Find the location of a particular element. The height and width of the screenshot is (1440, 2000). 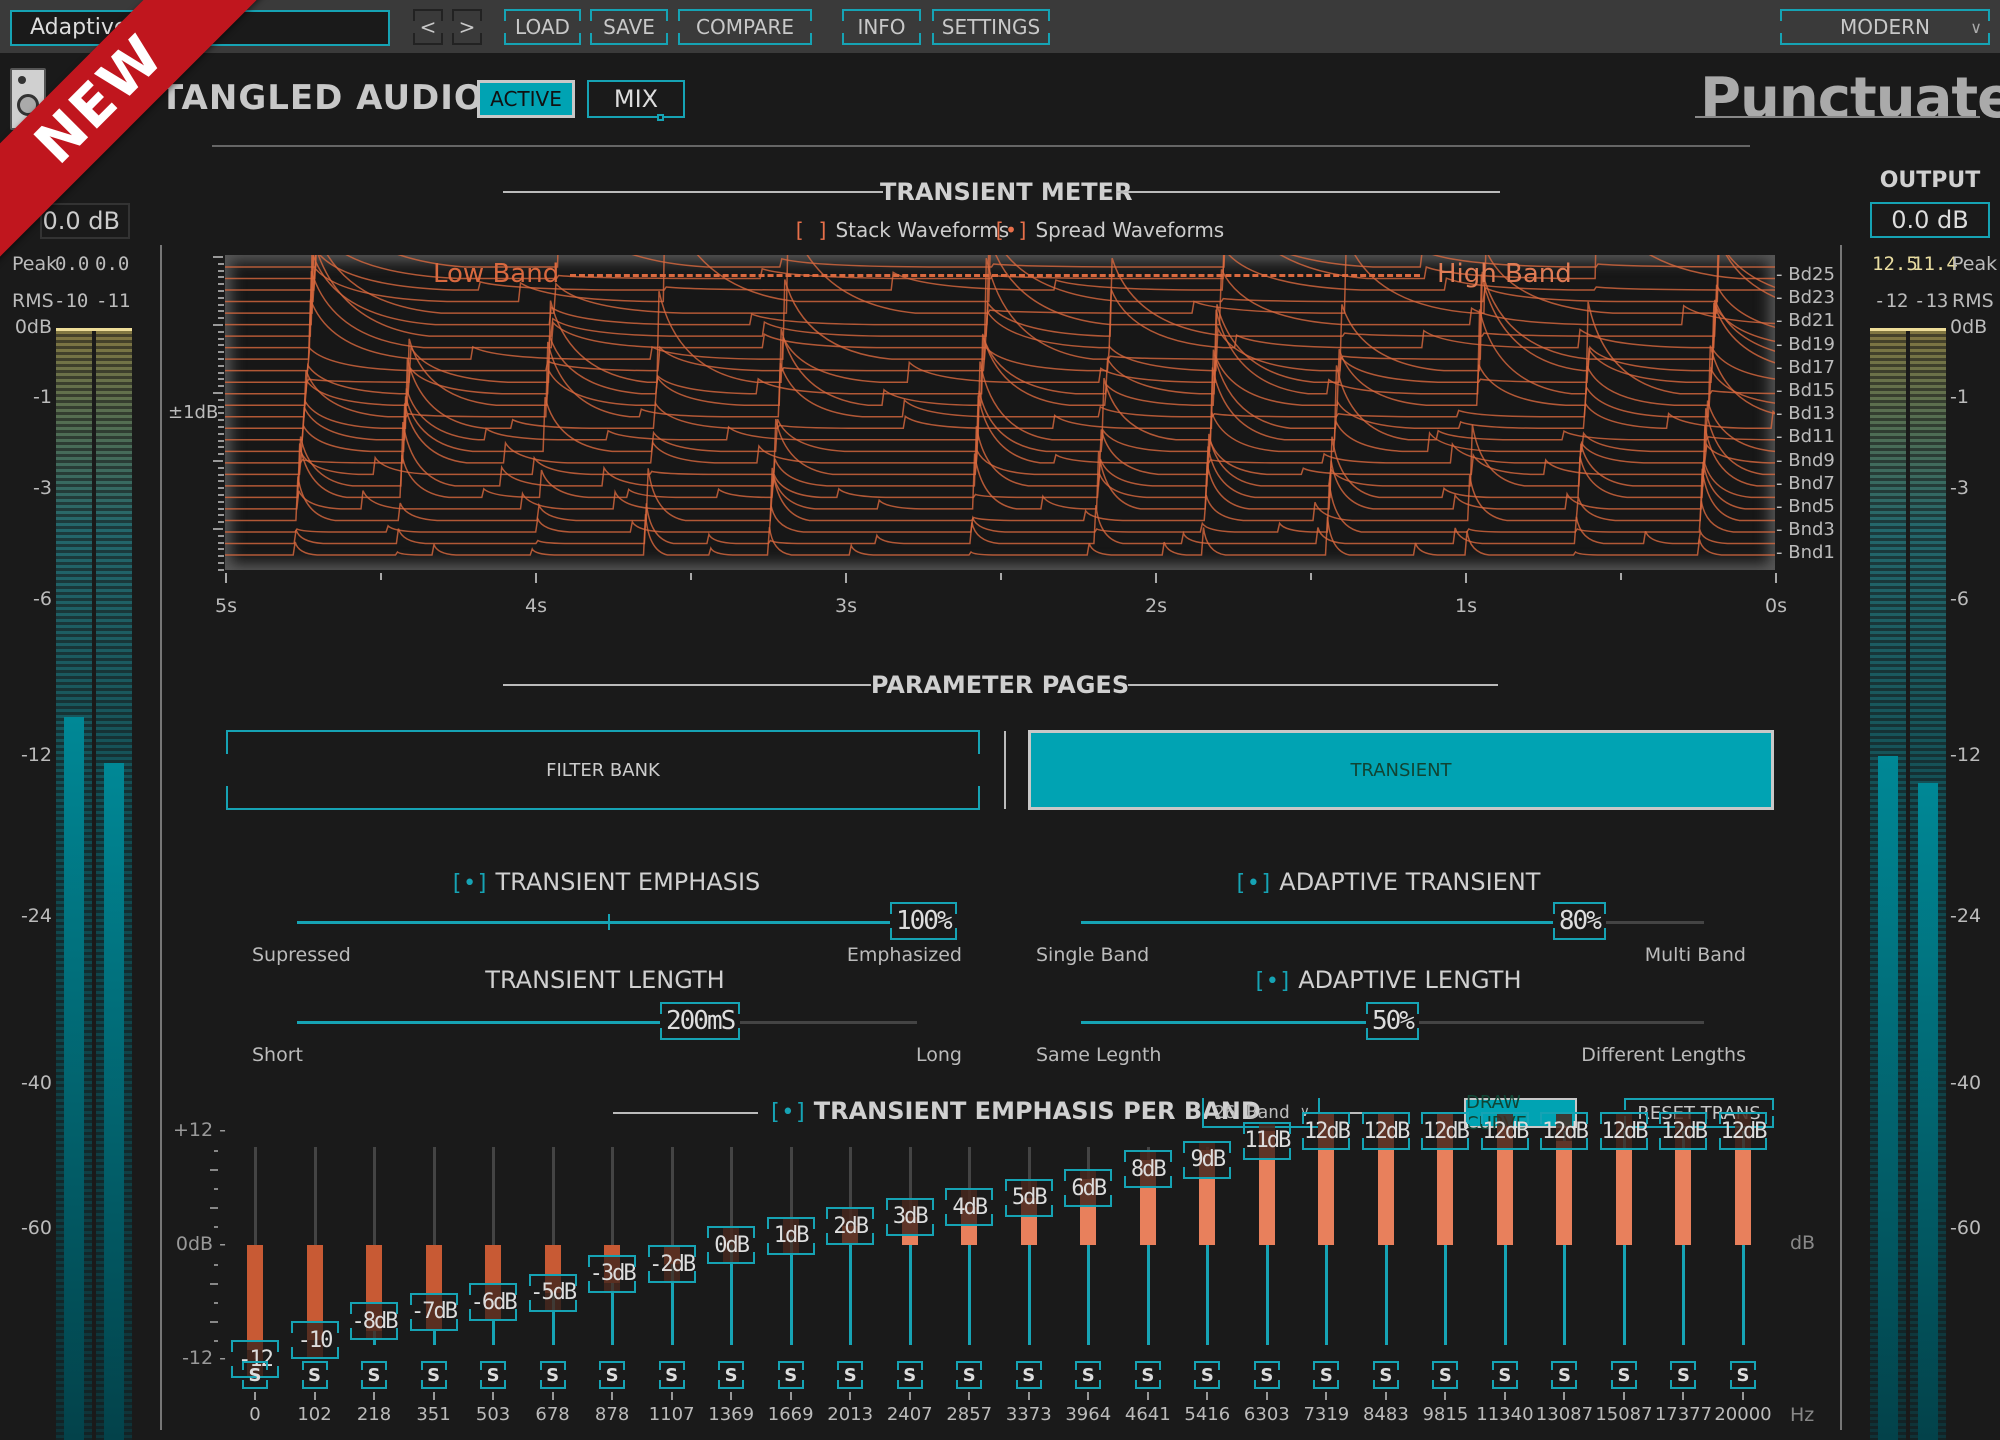

band-value: 1dB is located at coordinates (790, 1235).